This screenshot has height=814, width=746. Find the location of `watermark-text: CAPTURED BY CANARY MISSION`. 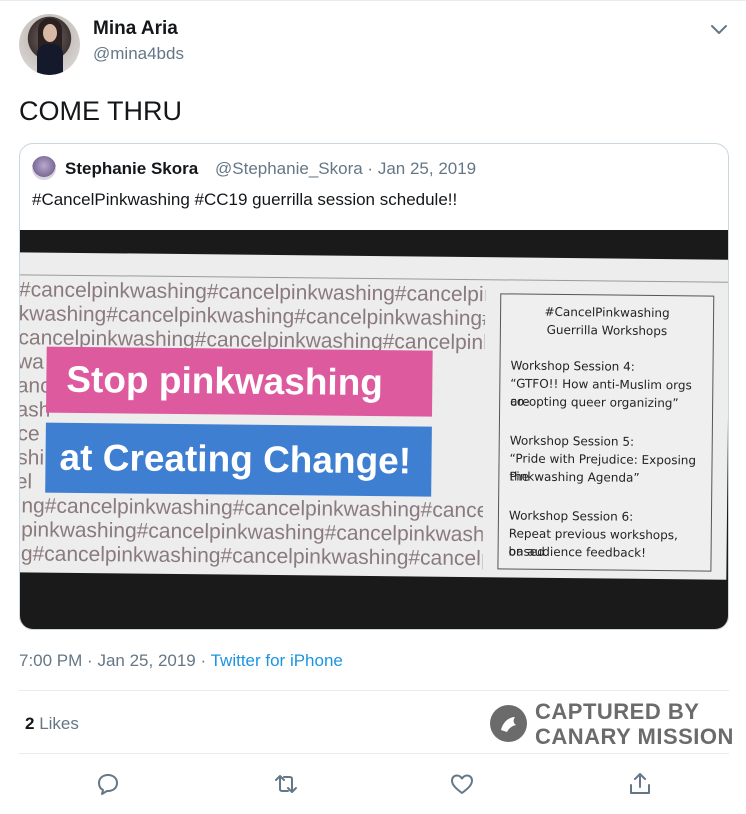

watermark-text: CAPTURED BY CANARY MISSION is located at coordinates (634, 724).